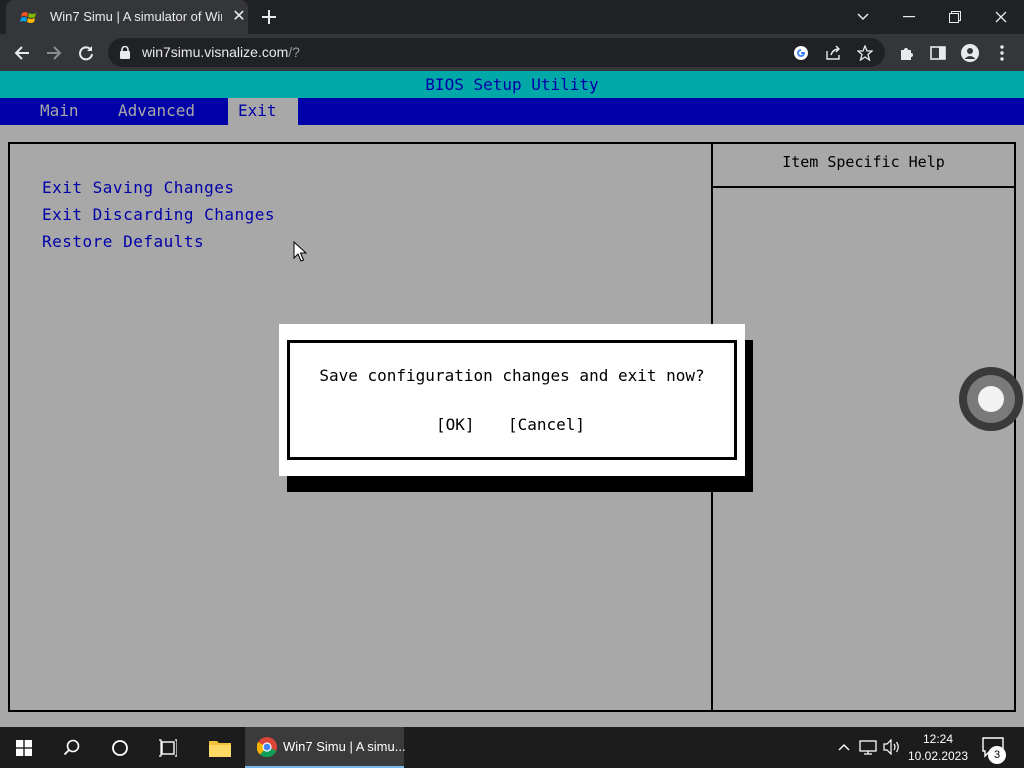  I want to click on share-icon, so click(833, 53).